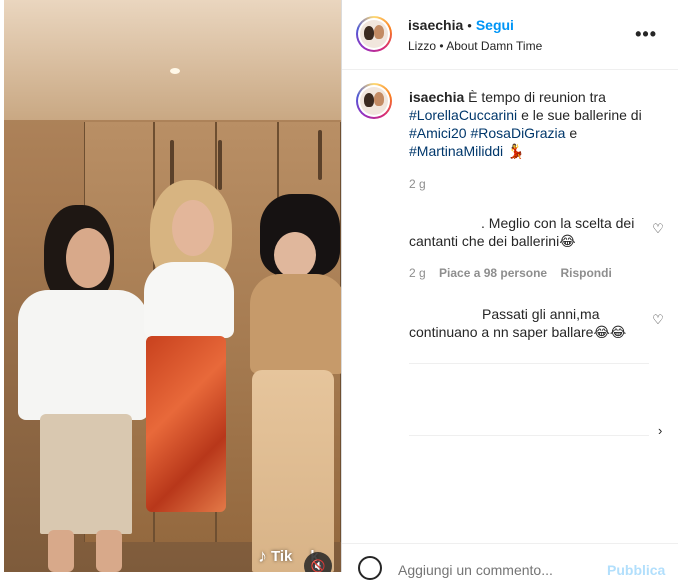 Image resolution: width=678 pixels, height=580 pixels. I want to click on hashtag-amici20: #Amici20, so click(438, 133).